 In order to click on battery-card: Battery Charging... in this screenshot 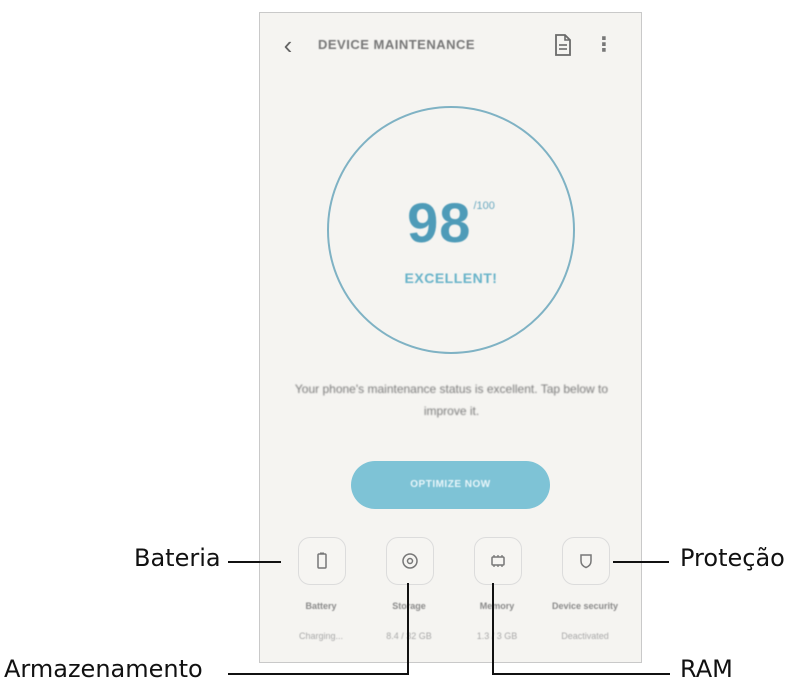, I will do `click(320, 591)`.